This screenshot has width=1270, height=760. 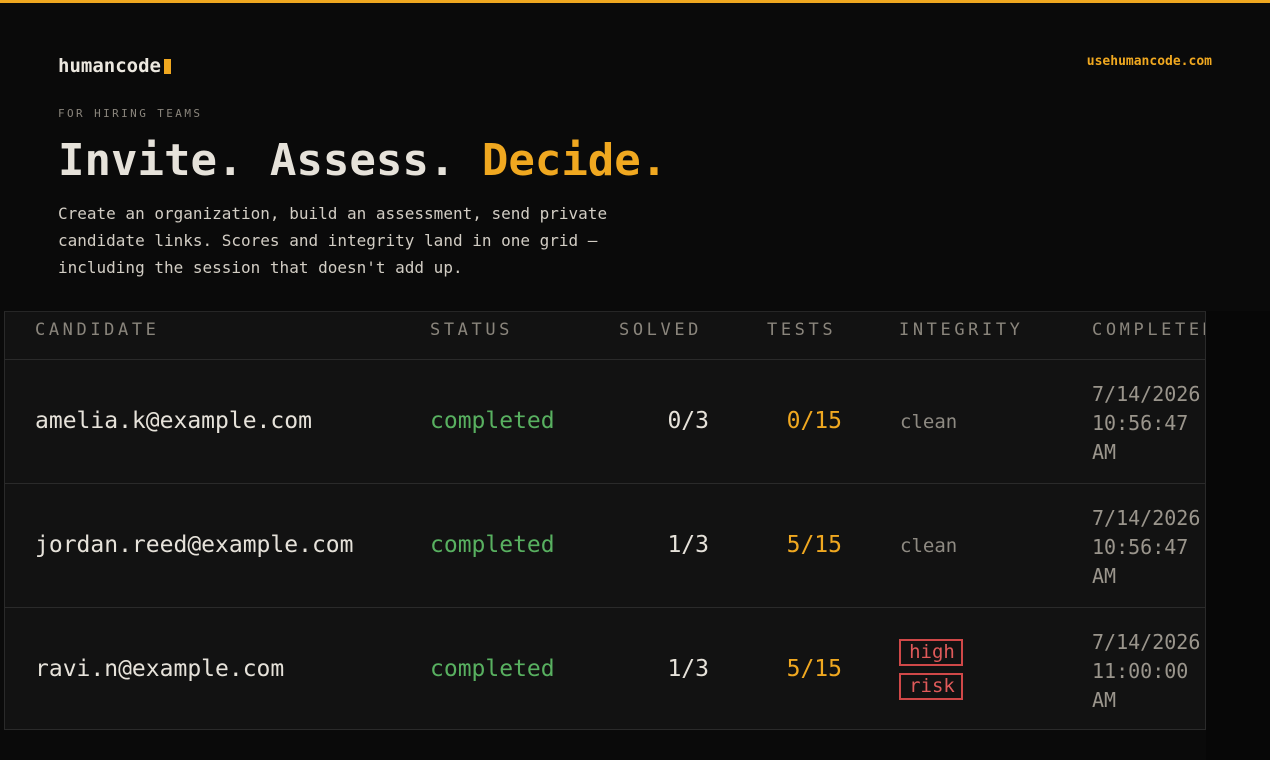 I want to click on integrity-risk-badge: high risk, so click(x=931, y=669).